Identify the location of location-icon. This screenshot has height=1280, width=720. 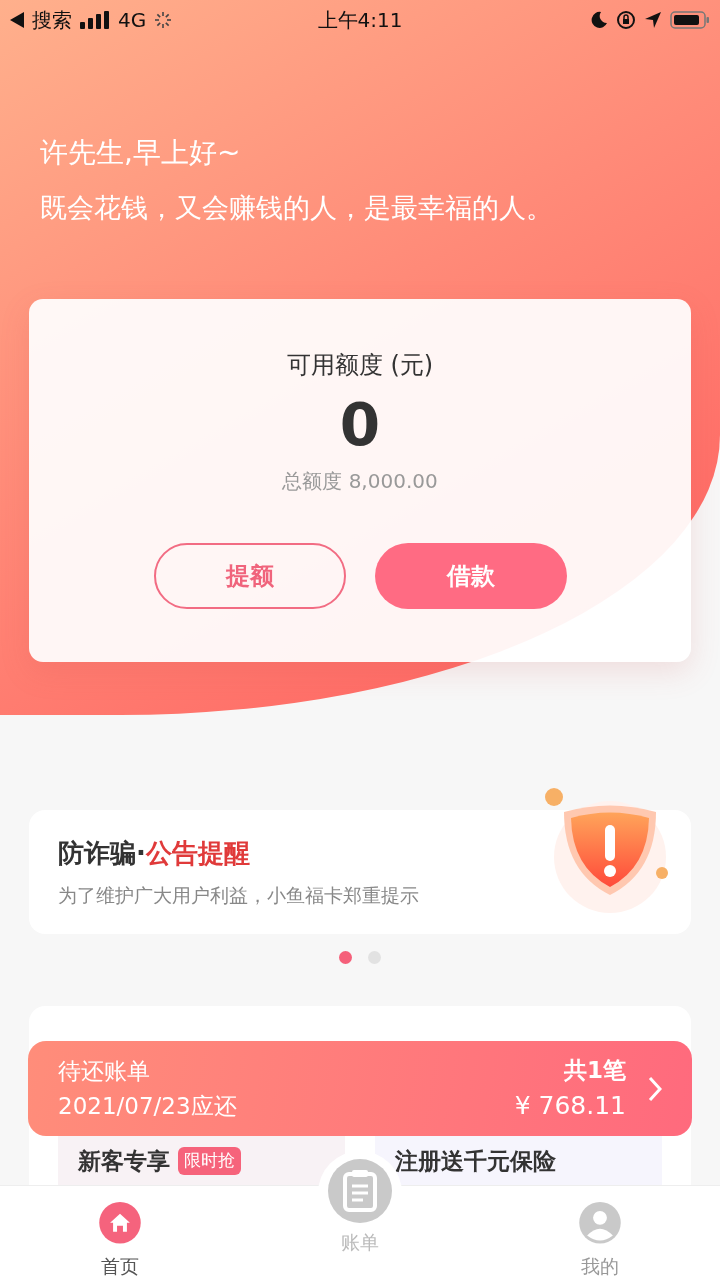
(653, 20).